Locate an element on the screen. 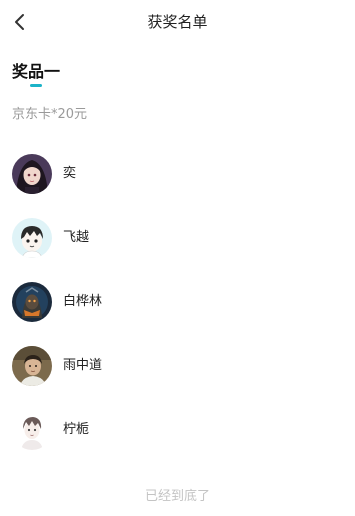 This screenshot has width=355, height=516. prize-label: 京东卡*20元 is located at coordinates (50, 114).